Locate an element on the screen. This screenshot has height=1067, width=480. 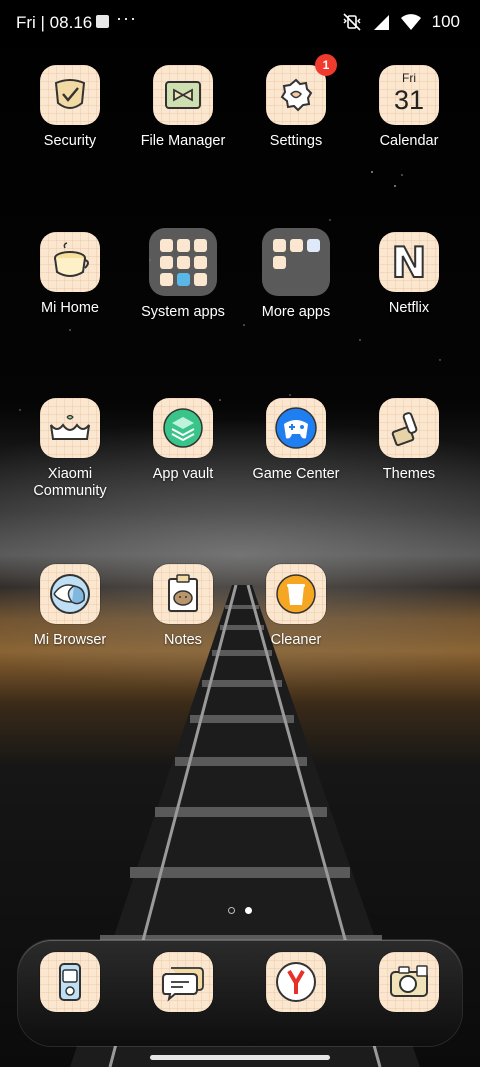
file-manager-icon is located at coordinates (183, 95).